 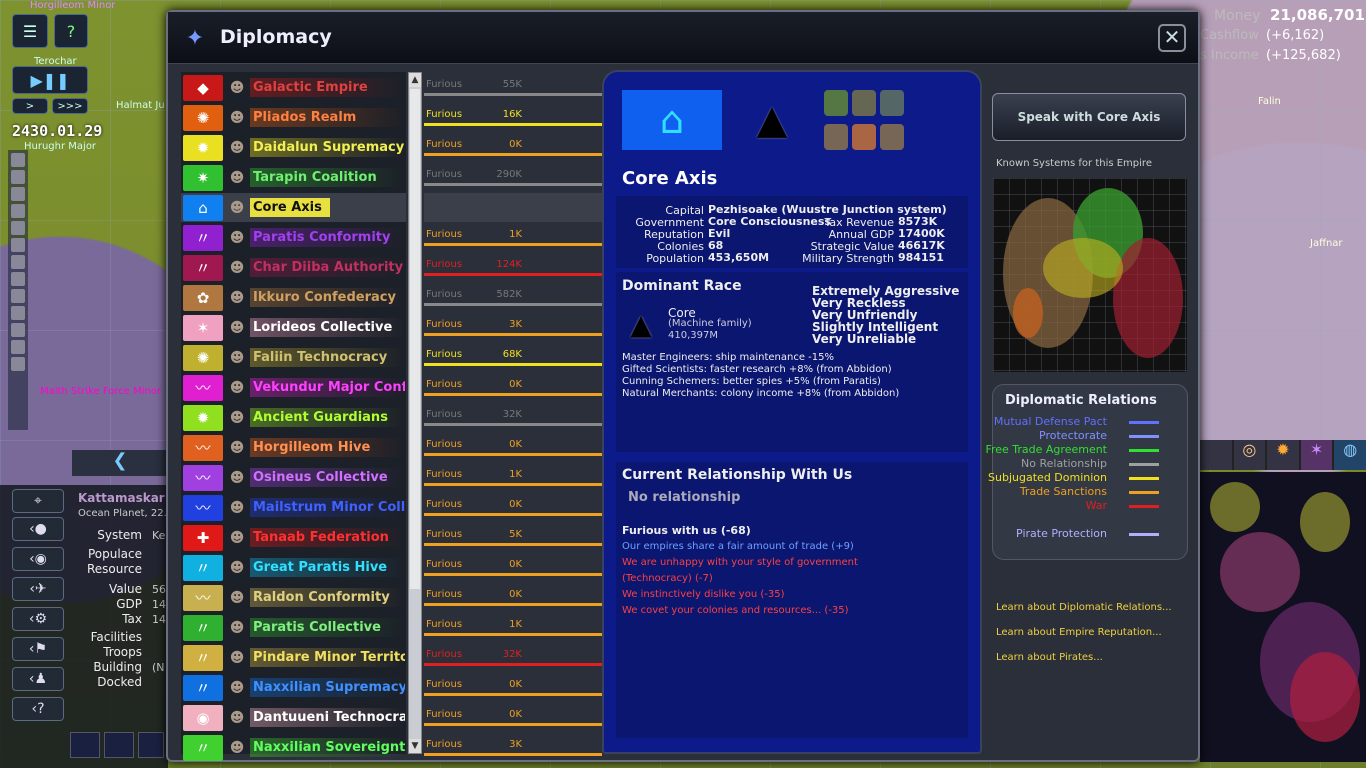 I want to click on flag-button: ‹⚑, so click(x=38, y=649).